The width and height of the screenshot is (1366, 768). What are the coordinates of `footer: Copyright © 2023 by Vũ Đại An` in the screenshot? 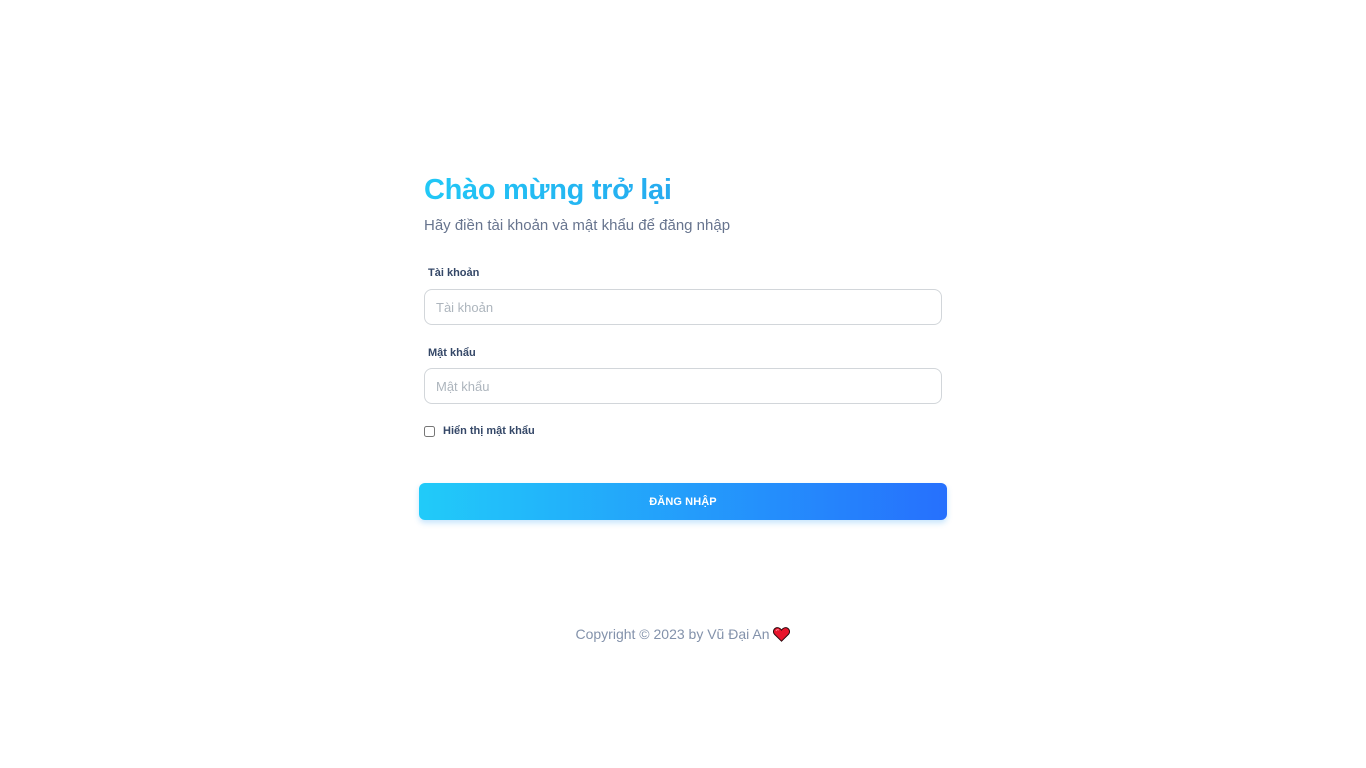 It's located at (683, 635).